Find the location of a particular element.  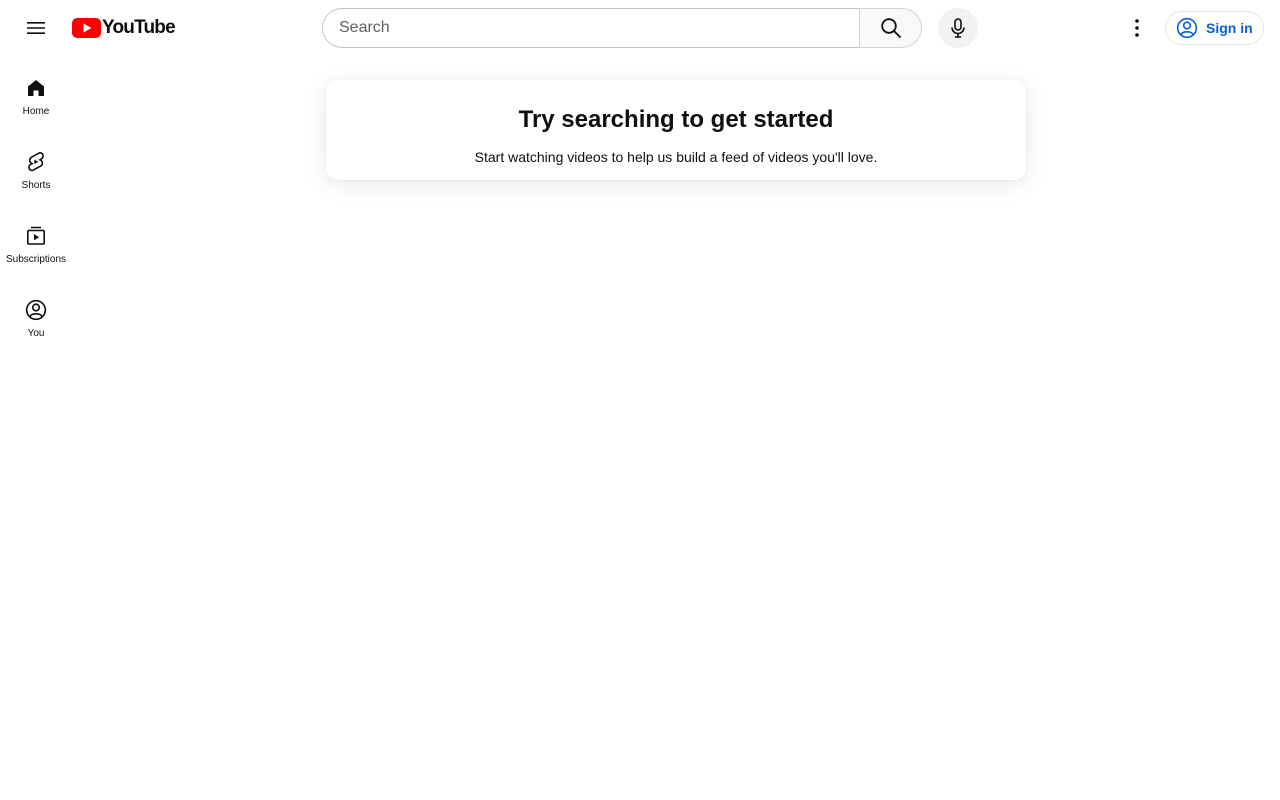

logo-wordmark: YouTube is located at coordinates (139, 27).